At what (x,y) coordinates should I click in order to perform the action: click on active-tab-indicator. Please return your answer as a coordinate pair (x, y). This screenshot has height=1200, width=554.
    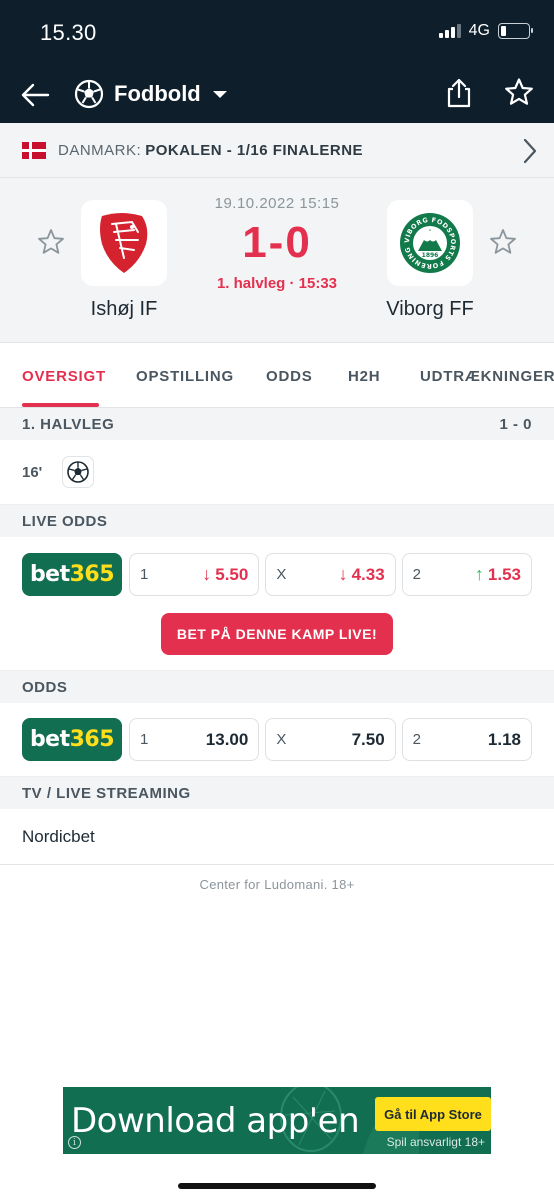
    Looking at the image, I should click on (60, 405).